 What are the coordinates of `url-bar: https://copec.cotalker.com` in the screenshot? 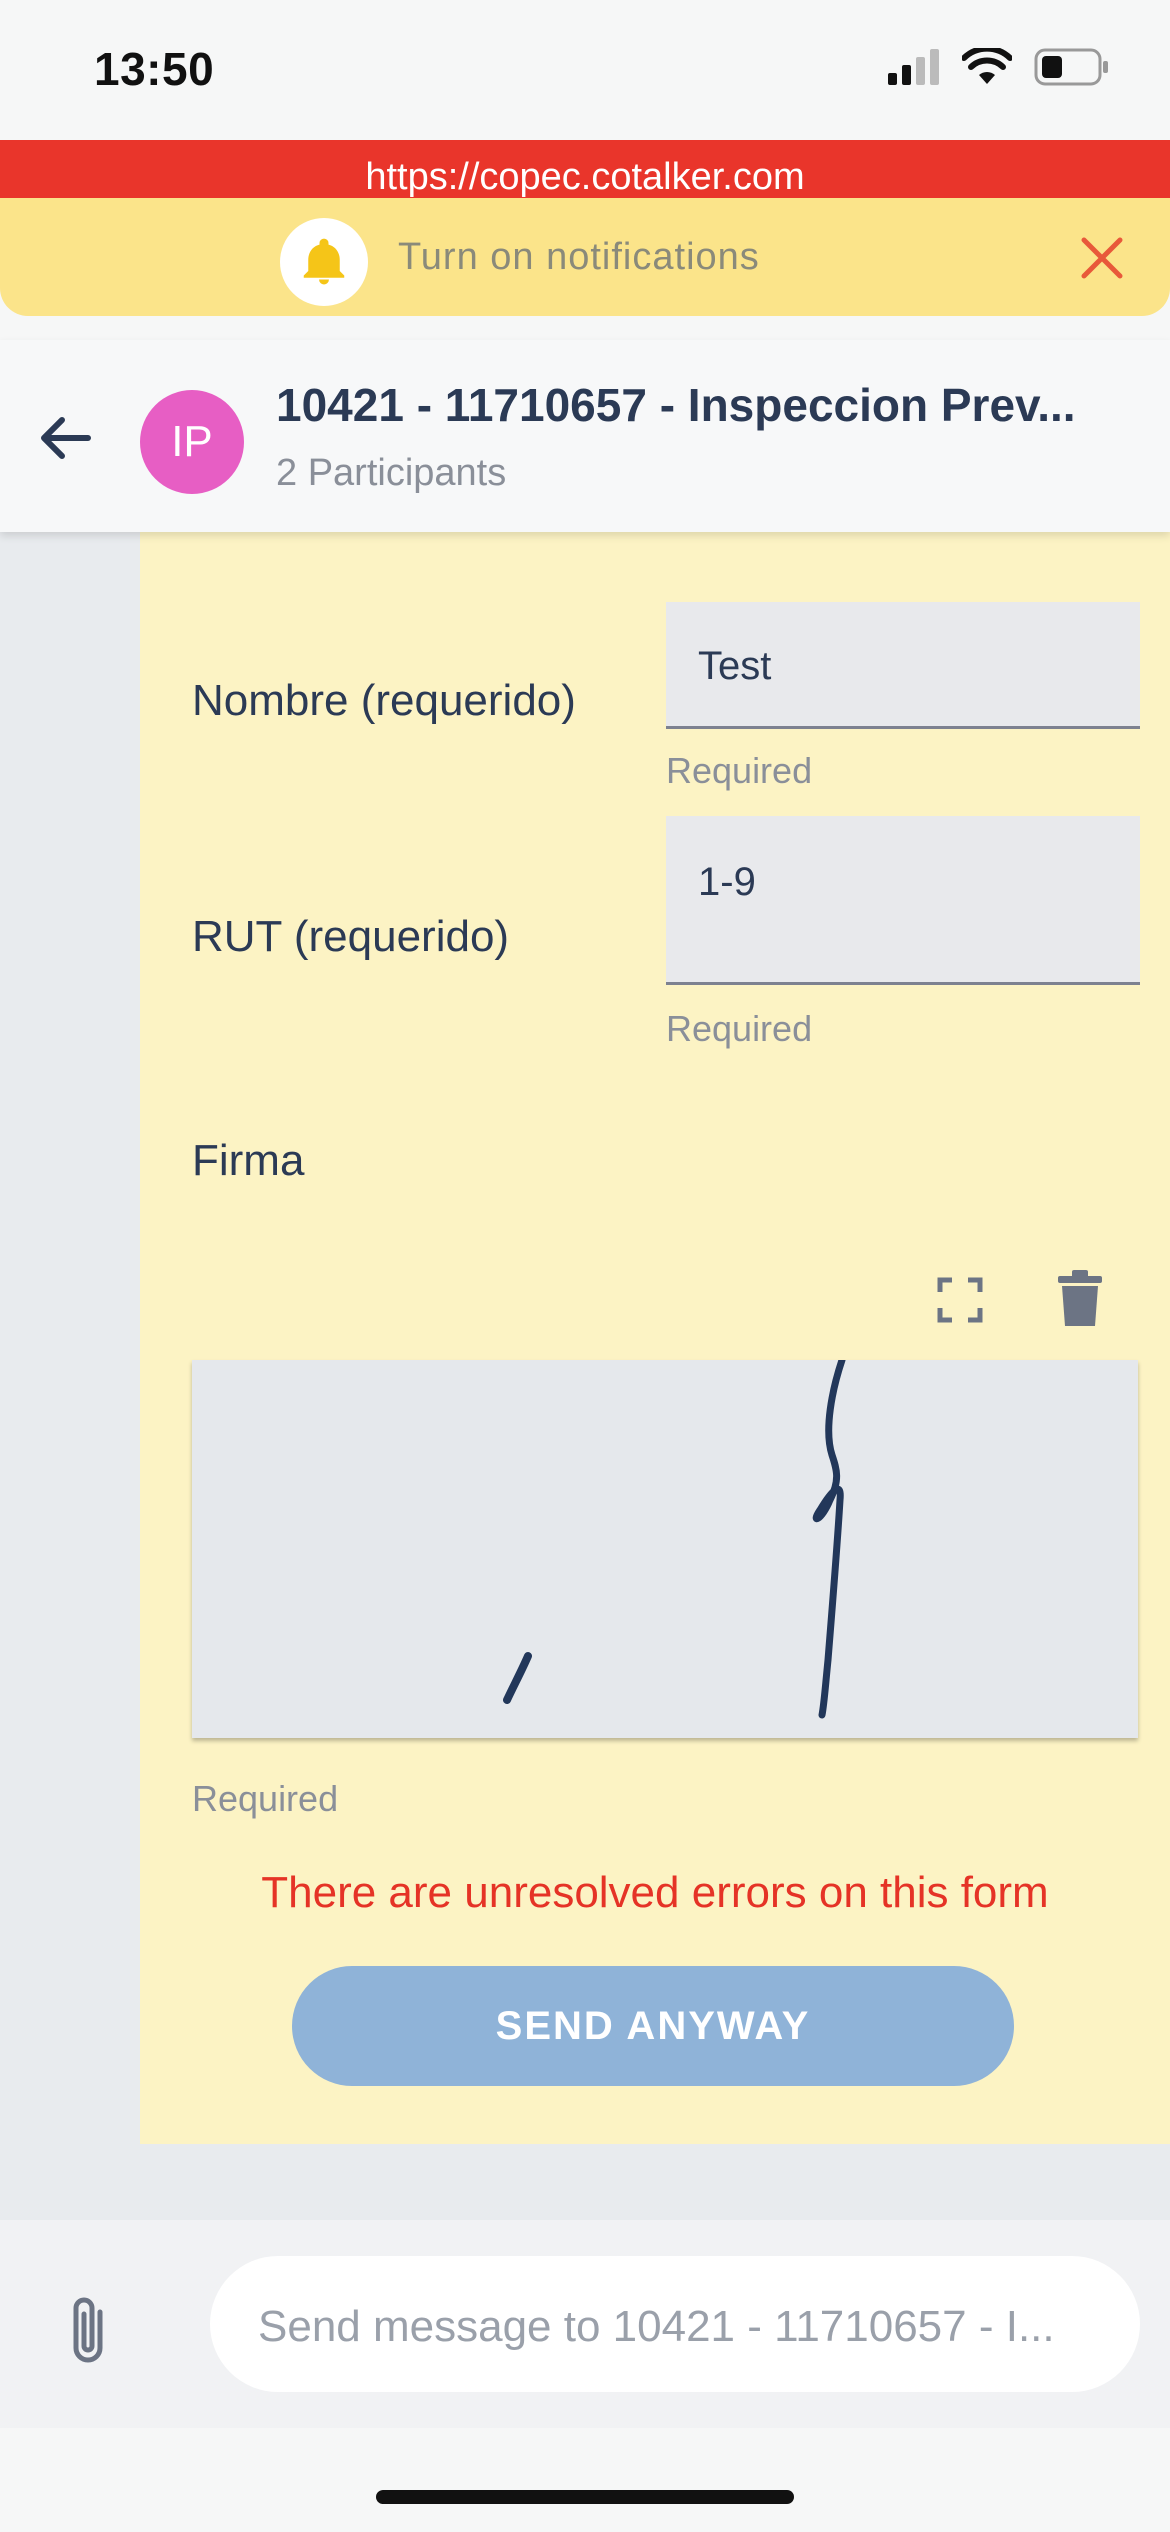 It's located at (585, 169).